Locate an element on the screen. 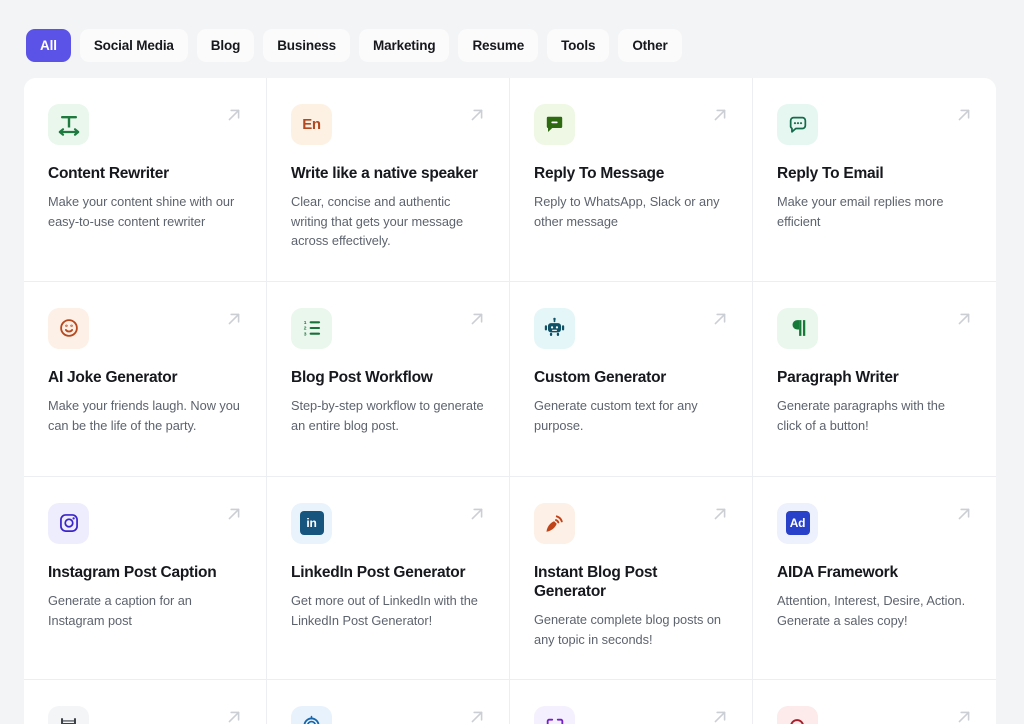 Image resolution: width=1024 pixels, height=724 pixels. tool-title: Paragraph Writer is located at coordinates (838, 377).